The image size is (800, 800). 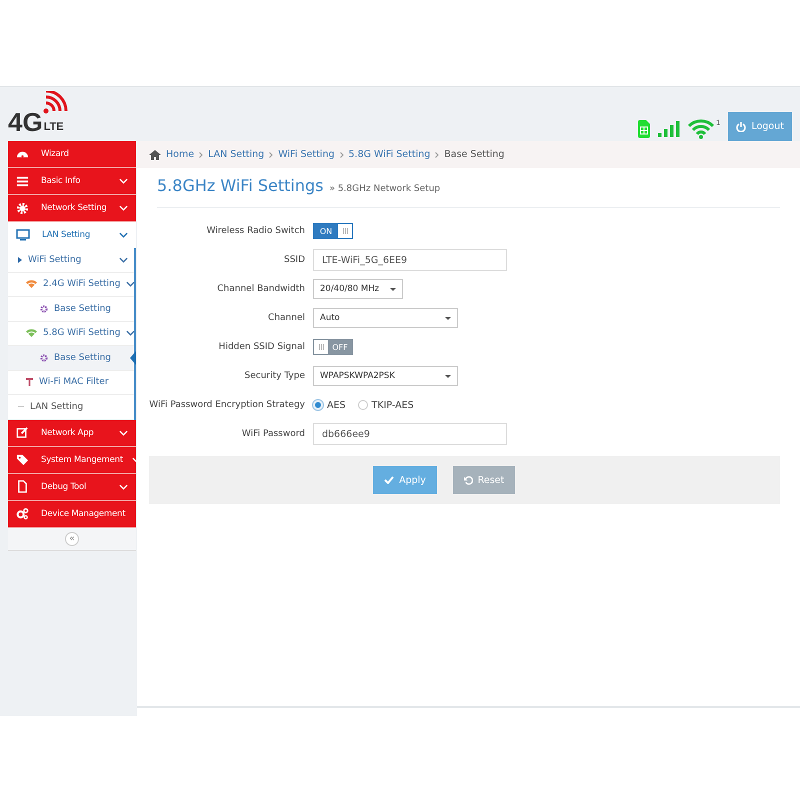 What do you see at coordinates (385, 318) in the screenshot?
I see `dropdown: Auto` at bounding box center [385, 318].